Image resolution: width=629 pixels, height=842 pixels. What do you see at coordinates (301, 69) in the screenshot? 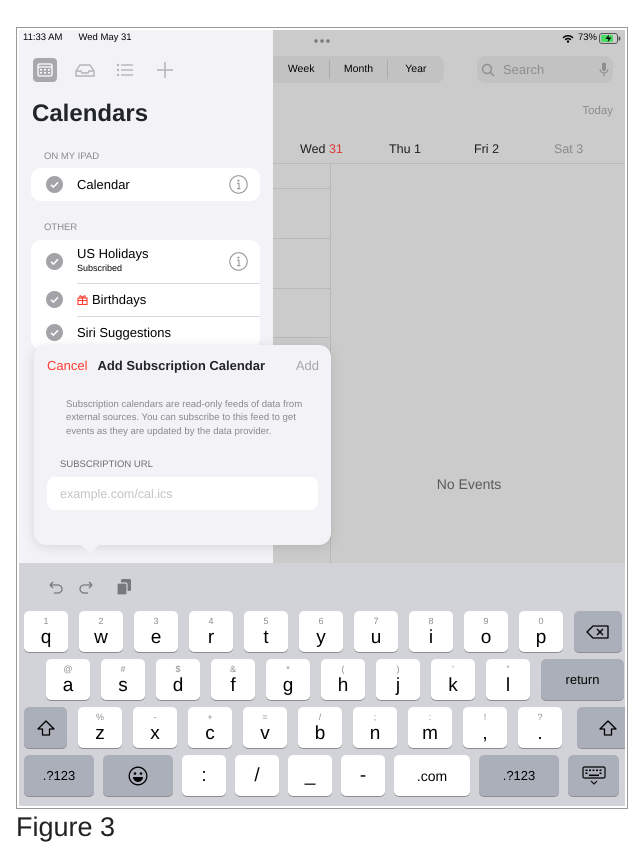
I see `view-tab: Week` at bounding box center [301, 69].